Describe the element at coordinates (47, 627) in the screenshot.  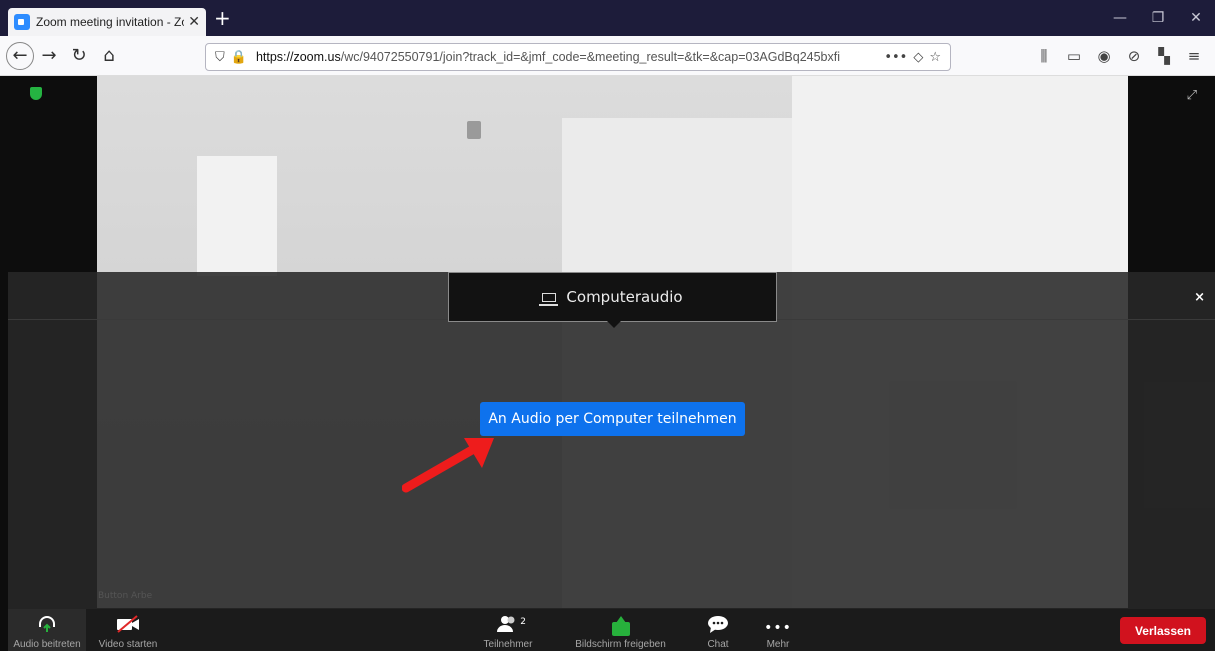
I see `headphones-icon` at that location.